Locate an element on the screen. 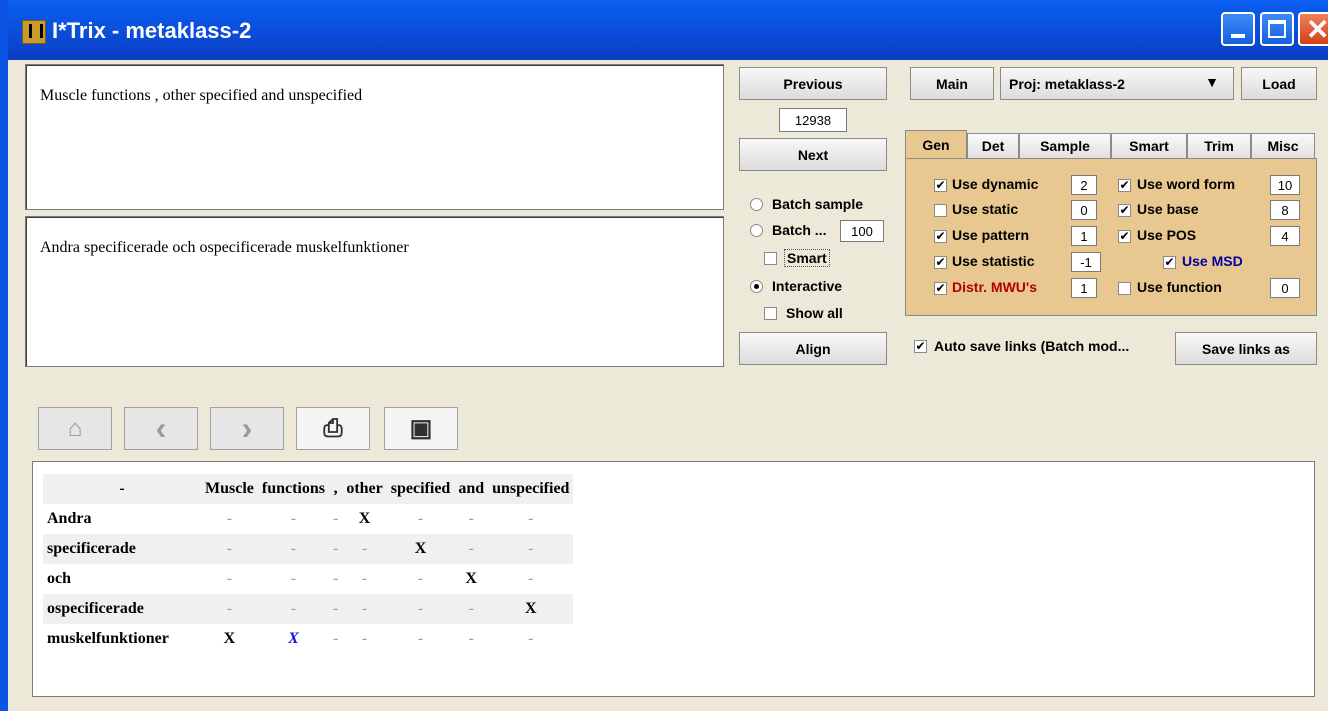 The height and width of the screenshot is (711, 1328). index-field: 12938 is located at coordinates (813, 120).